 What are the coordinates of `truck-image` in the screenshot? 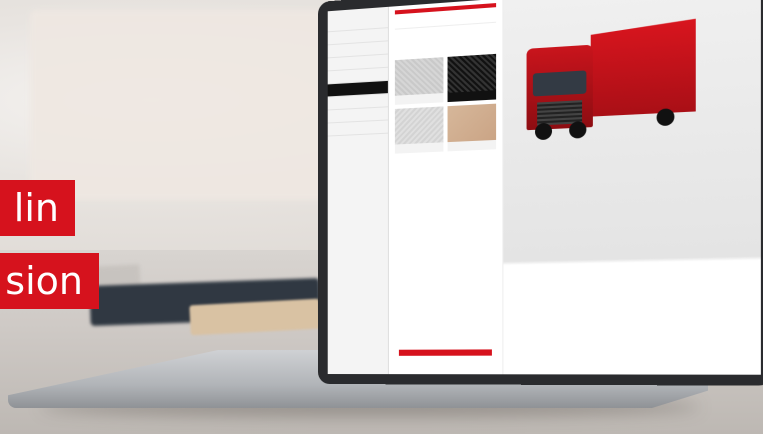 It's located at (608, 82).